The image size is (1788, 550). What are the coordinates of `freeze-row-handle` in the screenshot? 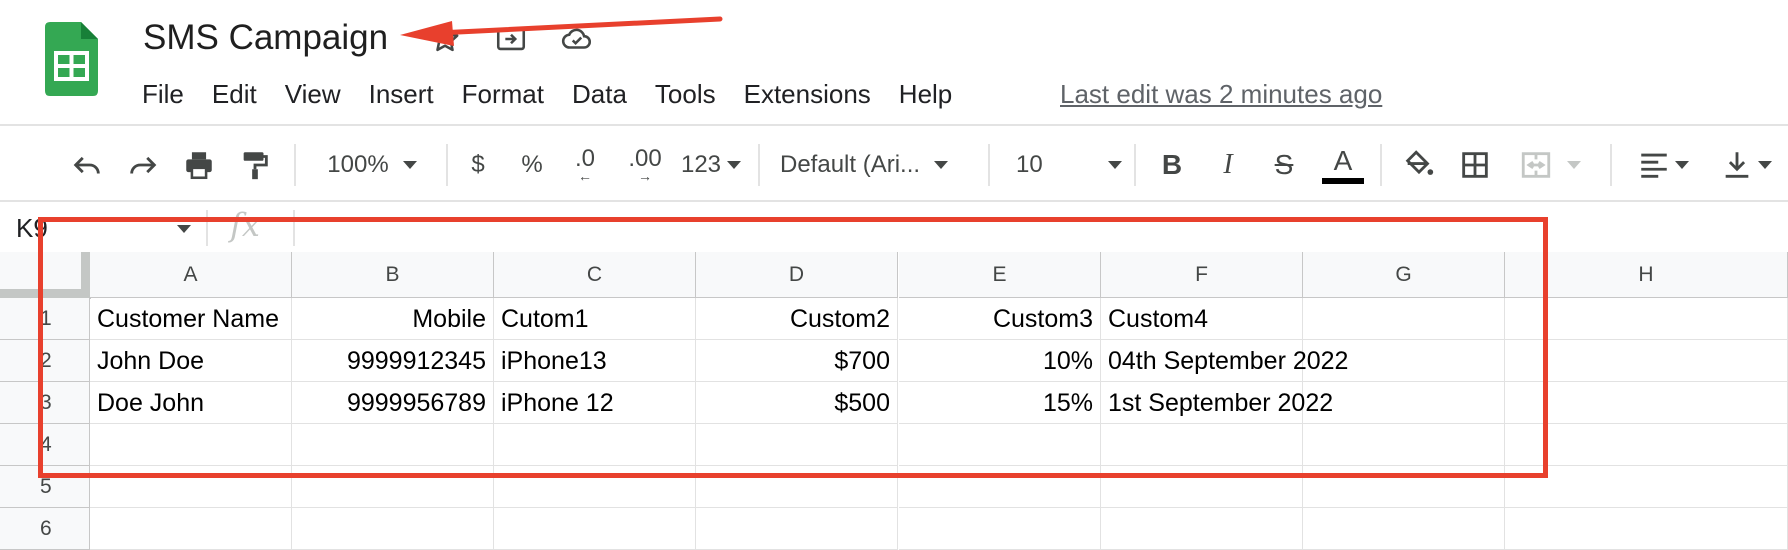 It's located at (45, 293).